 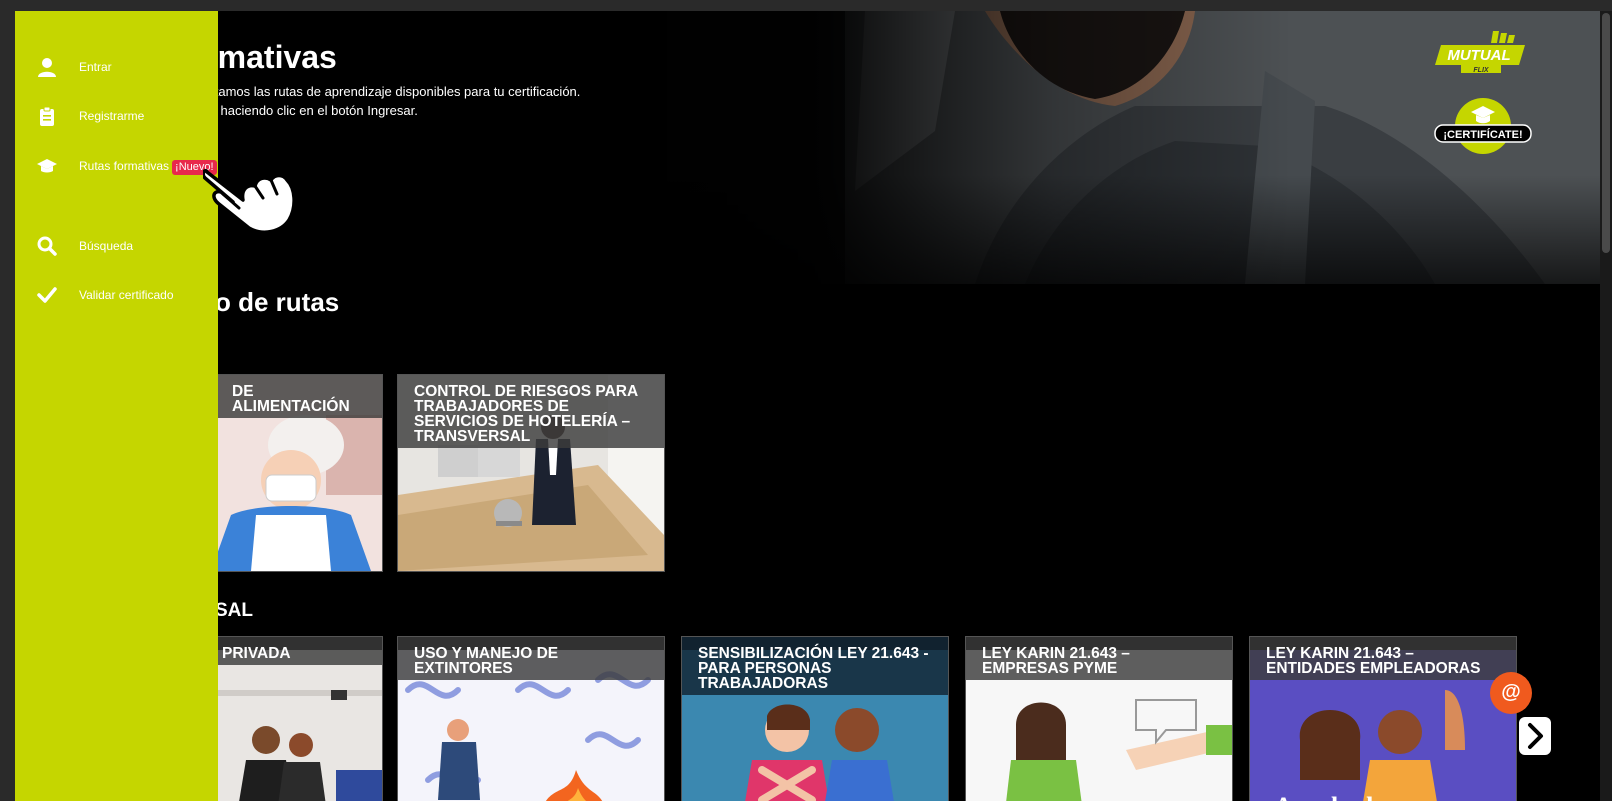 I want to click on sidebar-item-rutas-formativas: Rutas formativas ¡Nuevo!, so click(x=116, y=167).